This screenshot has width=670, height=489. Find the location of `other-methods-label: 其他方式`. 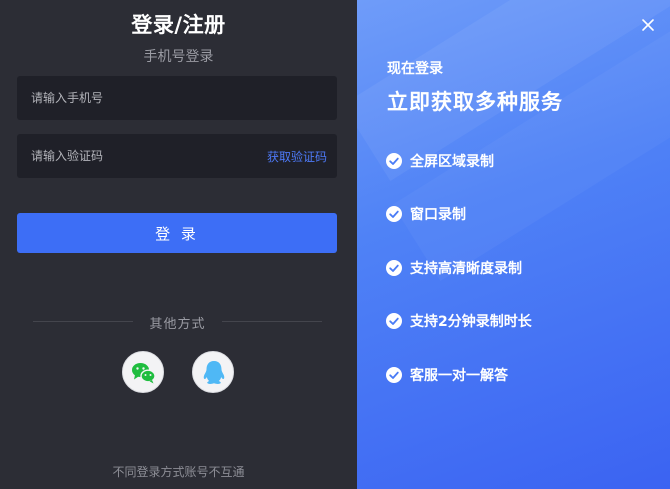

other-methods-label: 其他方式 is located at coordinates (177, 324).